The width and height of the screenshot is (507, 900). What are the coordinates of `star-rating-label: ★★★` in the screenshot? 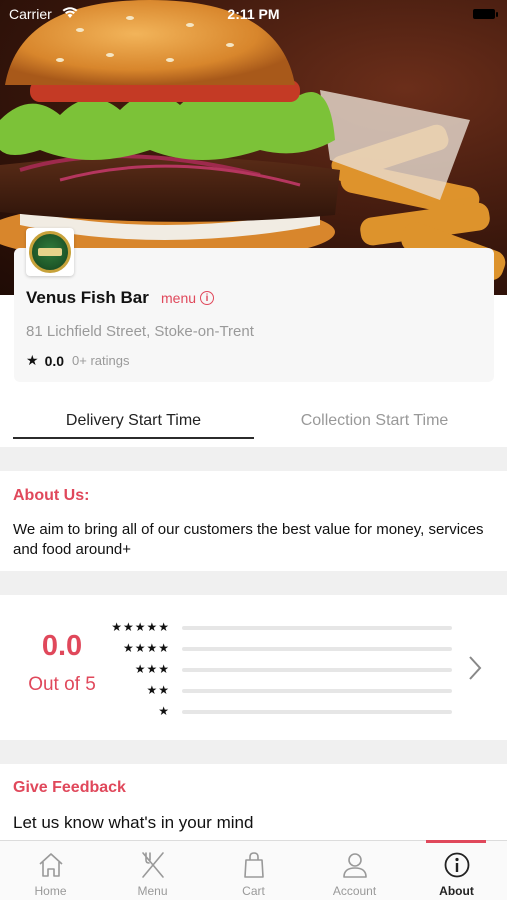 It's located at (152, 669).